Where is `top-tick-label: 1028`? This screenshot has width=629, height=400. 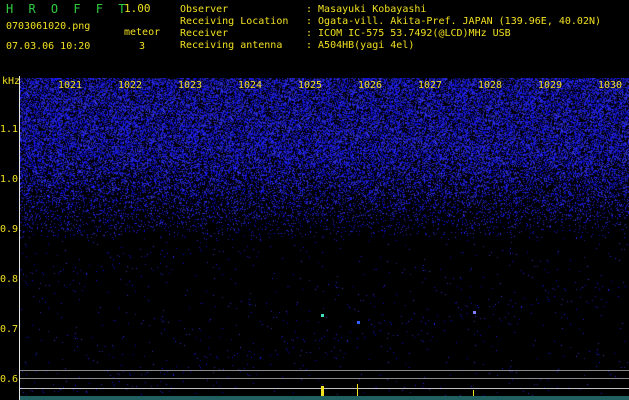 top-tick-label: 1028 is located at coordinates (490, 85).